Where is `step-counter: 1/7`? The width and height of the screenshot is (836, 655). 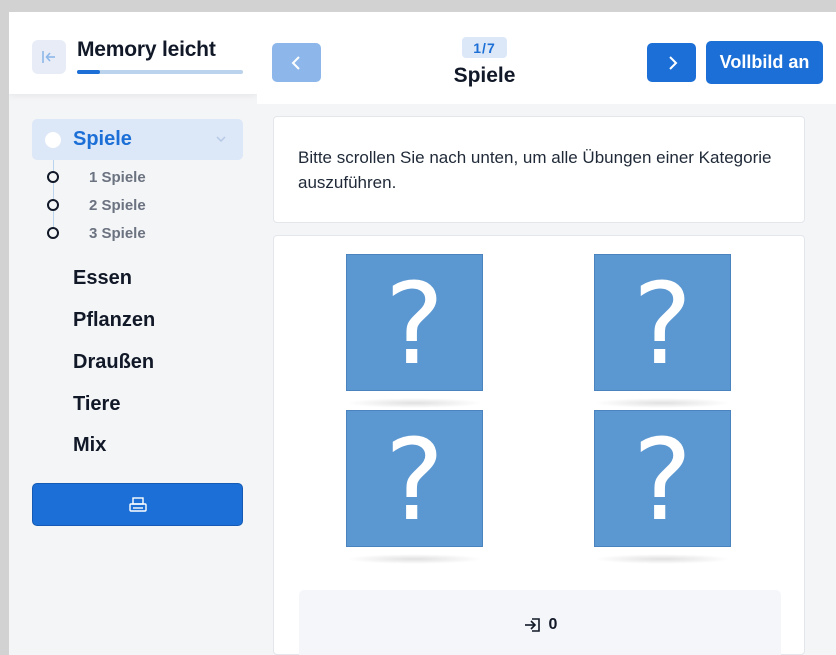 step-counter: 1/7 is located at coordinates (484, 47).